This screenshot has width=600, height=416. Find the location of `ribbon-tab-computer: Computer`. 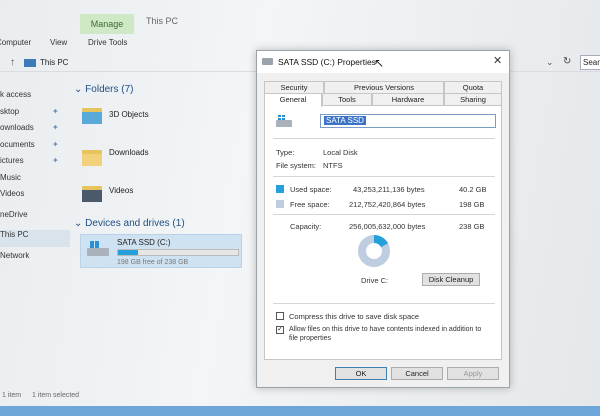

ribbon-tab-computer: Computer is located at coordinates (15, 42).